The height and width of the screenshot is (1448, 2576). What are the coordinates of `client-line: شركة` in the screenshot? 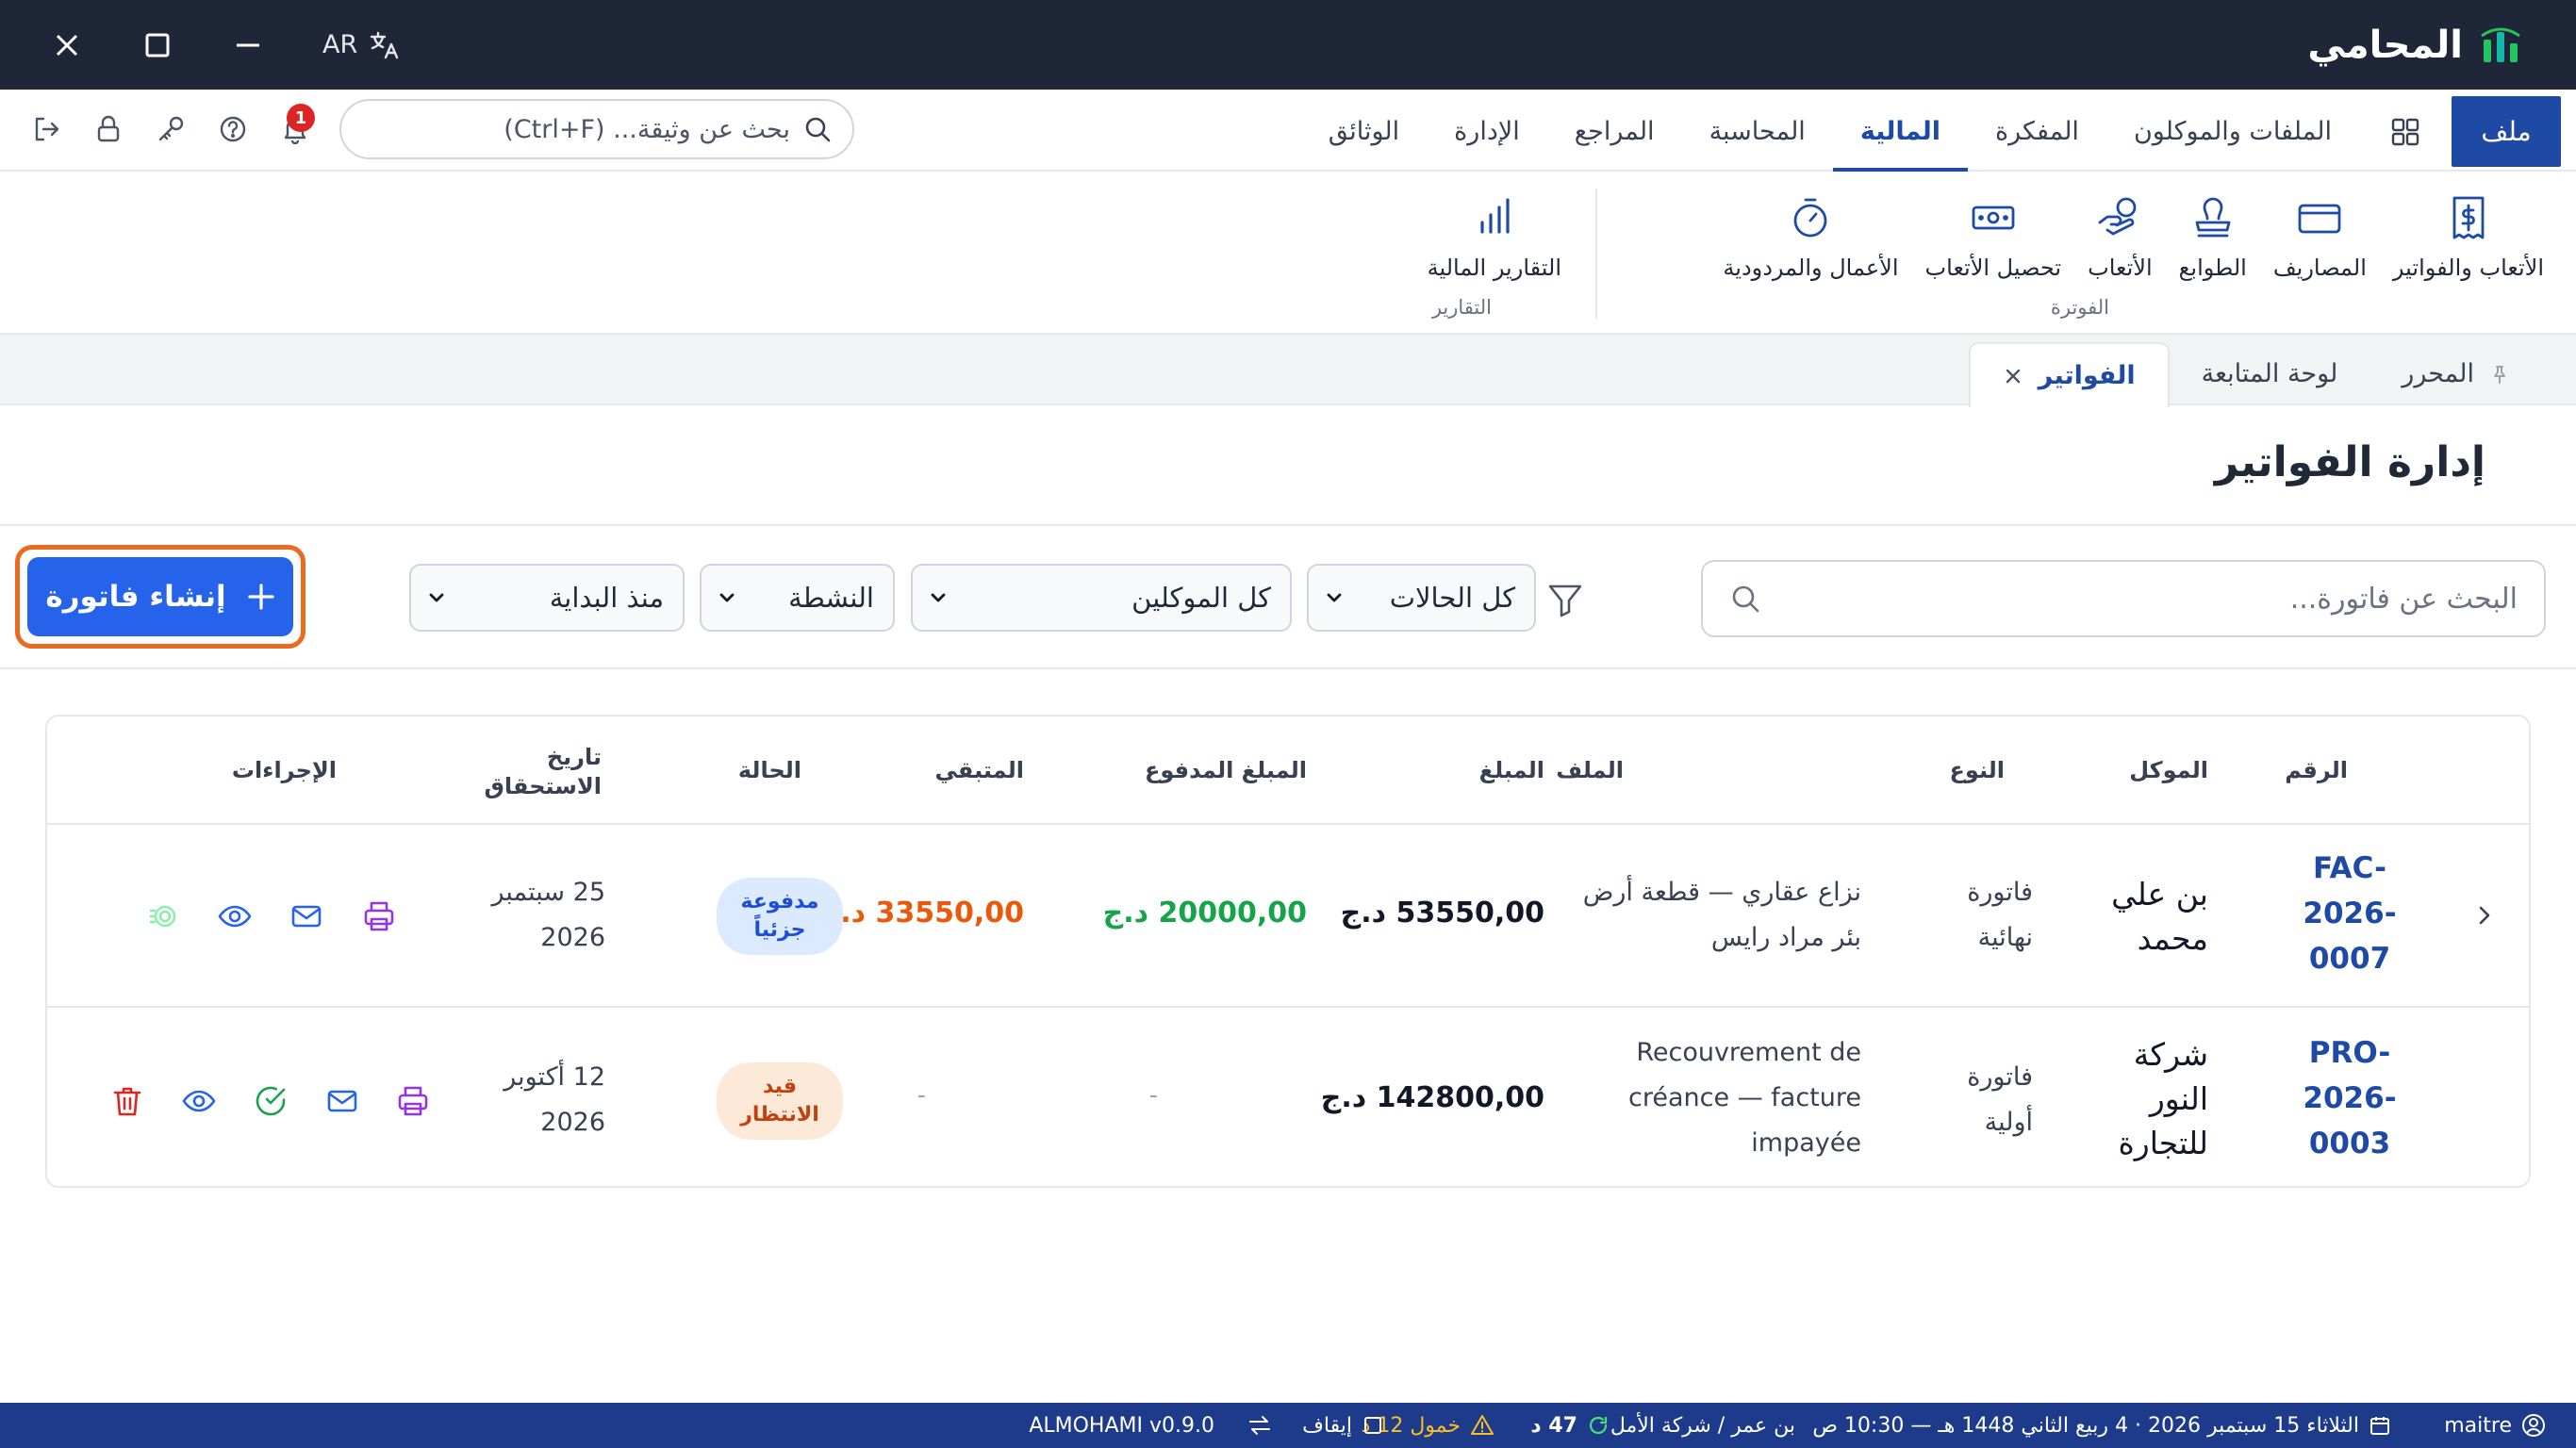 It's located at (2170, 1054).